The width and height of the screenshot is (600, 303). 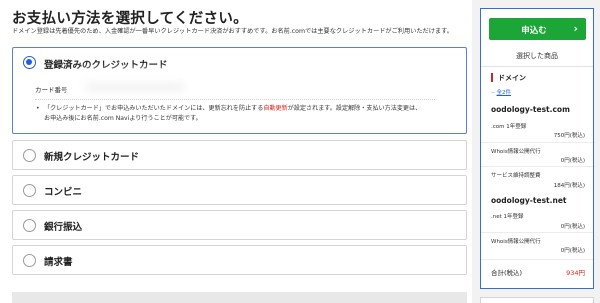 What do you see at coordinates (275, 108) in the screenshot?
I see `auto-renew-text: 自動更新` at bounding box center [275, 108].